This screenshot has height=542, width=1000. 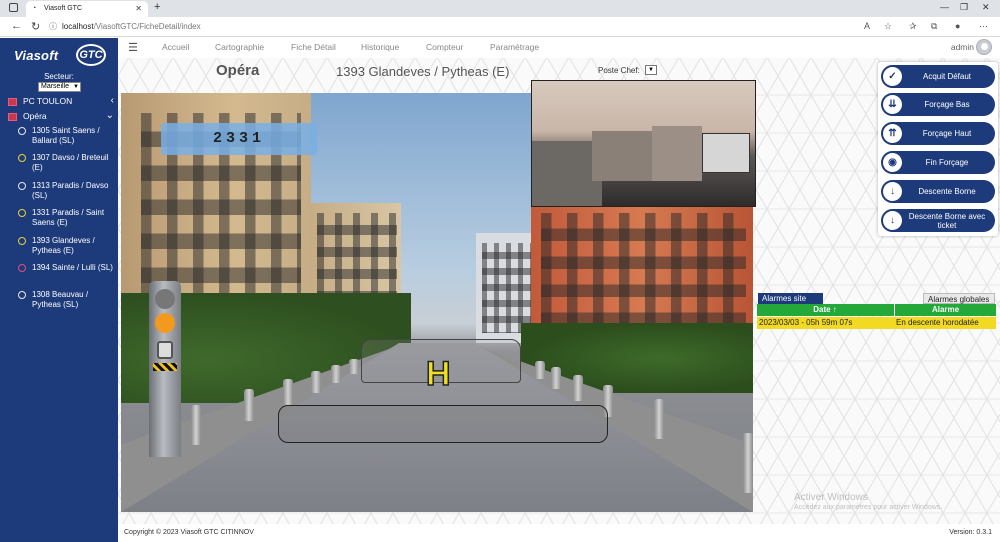 I want to click on double-arrow-down-icon: ⇊, so click(x=892, y=104).